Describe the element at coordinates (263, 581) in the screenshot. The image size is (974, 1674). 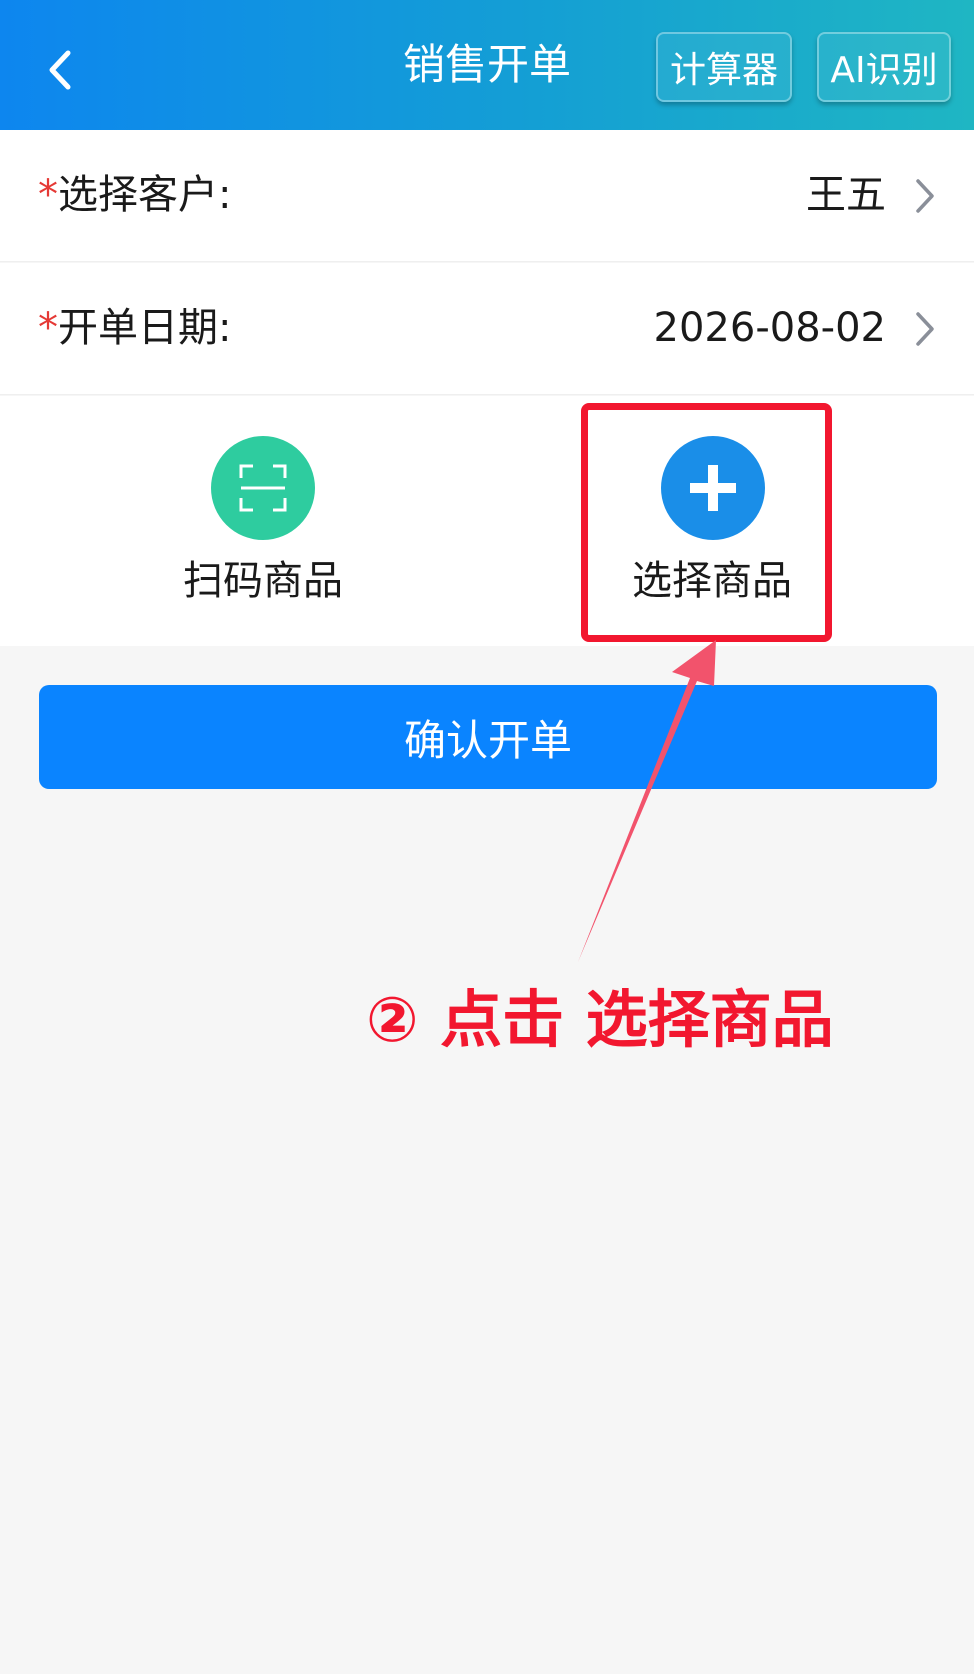
I see `scan-product-label: 扫码商品` at that location.